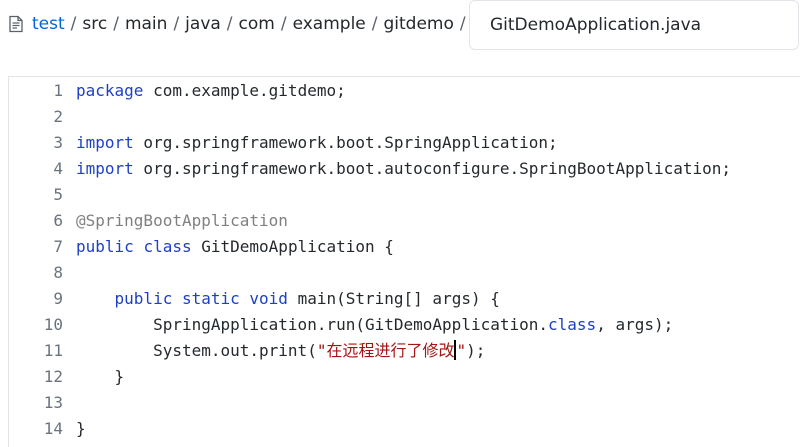  What do you see at coordinates (257, 24) in the screenshot?
I see `breadcrumb-item-com: com` at bounding box center [257, 24].